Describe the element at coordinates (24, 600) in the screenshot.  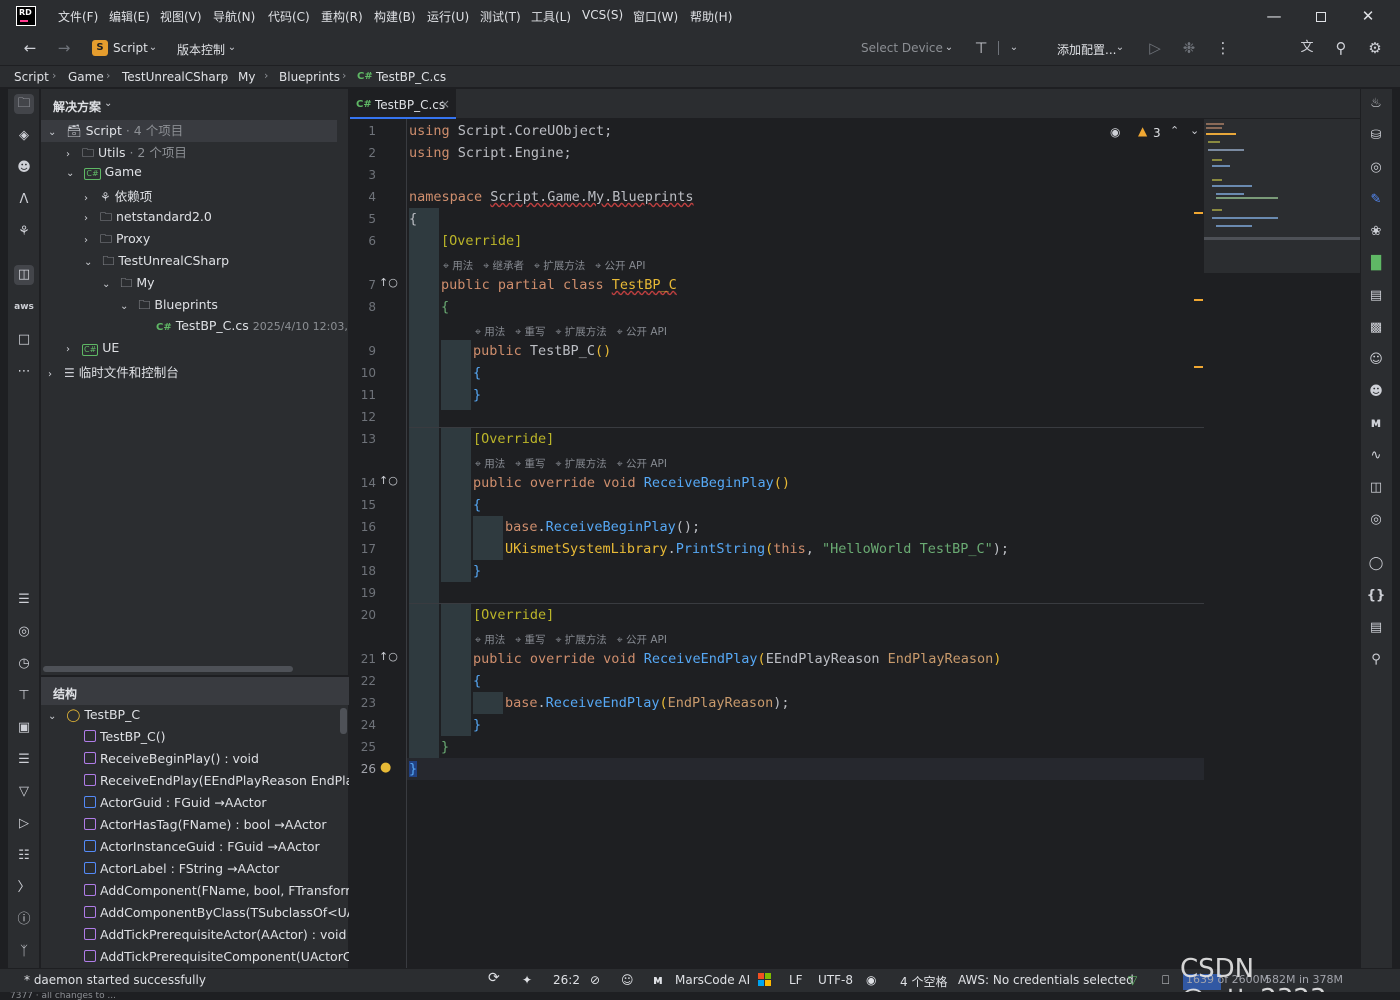
I see `todo-list-icon: ☰` at that location.